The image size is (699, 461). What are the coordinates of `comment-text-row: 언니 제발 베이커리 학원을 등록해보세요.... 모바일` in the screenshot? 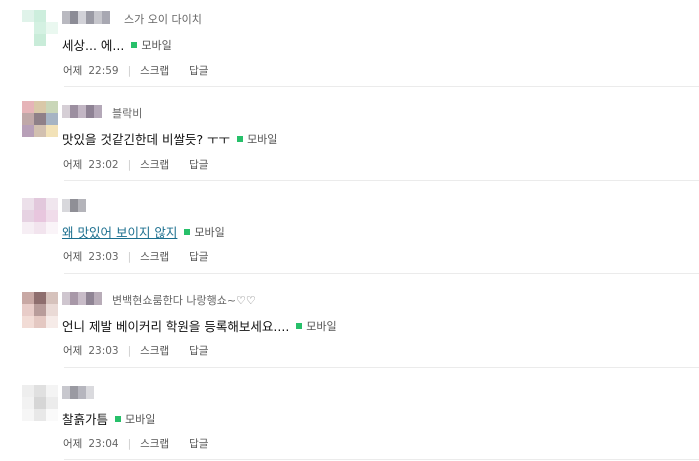 It's located at (199, 325).